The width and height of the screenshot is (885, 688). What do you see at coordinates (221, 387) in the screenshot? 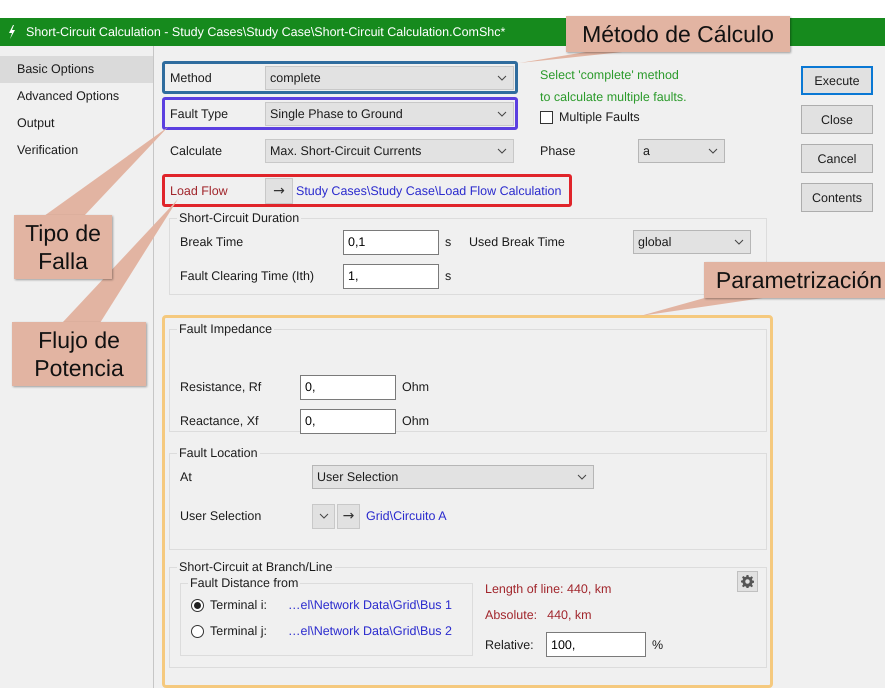
I see `field-label: Resistance, Rf` at bounding box center [221, 387].